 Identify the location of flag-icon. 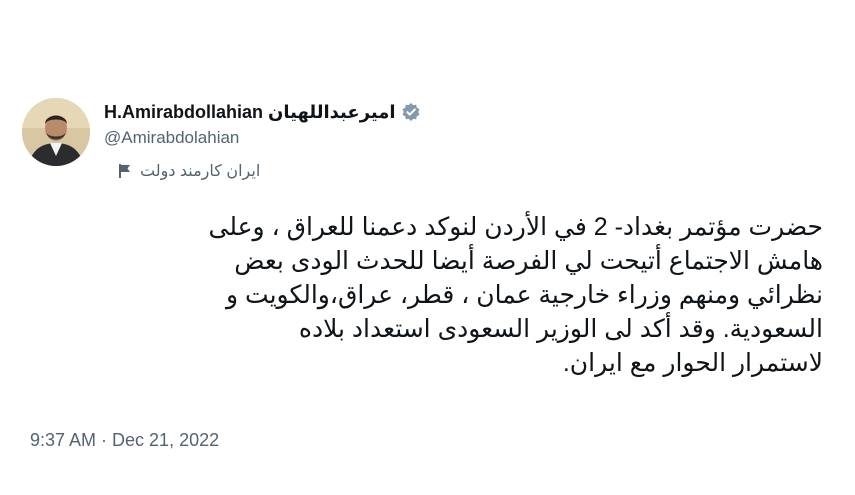
(125, 171).